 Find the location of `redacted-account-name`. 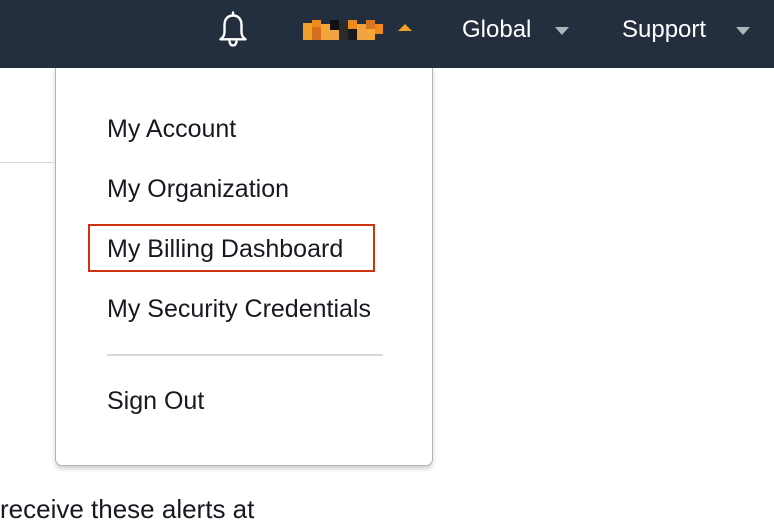

redacted-account-name is located at coordinates (343, 30).